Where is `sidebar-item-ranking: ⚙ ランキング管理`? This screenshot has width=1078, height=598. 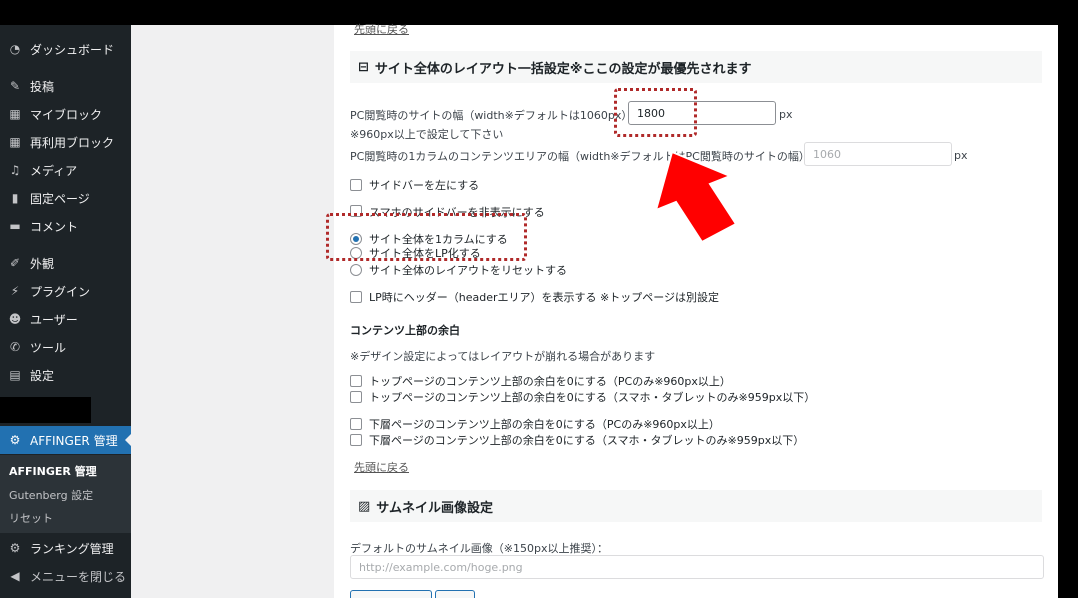 sidebar-item-ranking: ⚙ ランキング管理 is located at coordinates (65, 548).